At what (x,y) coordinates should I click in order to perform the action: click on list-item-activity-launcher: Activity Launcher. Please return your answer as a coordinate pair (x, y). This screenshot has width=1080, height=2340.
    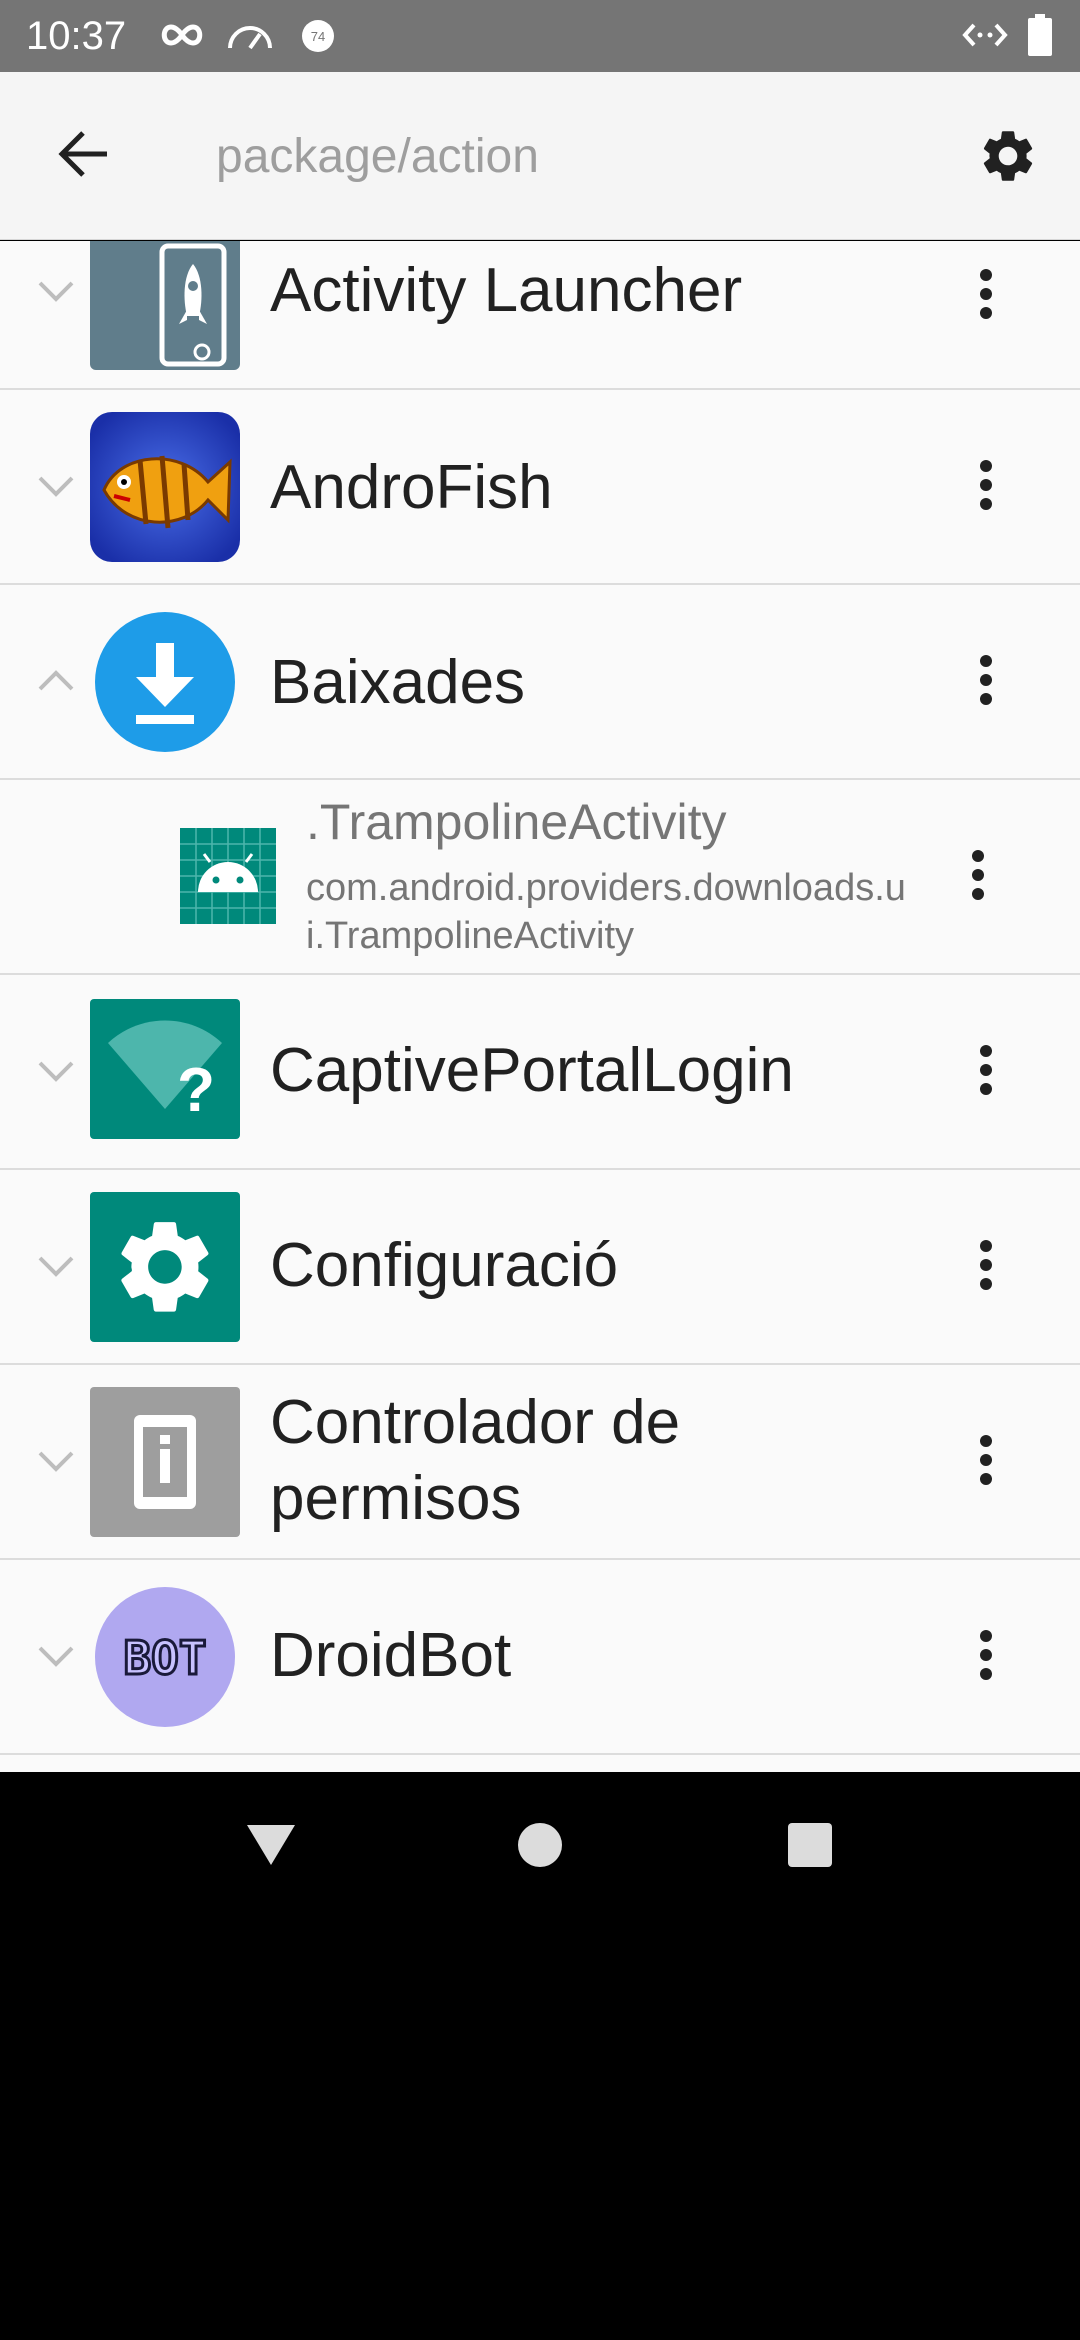
    Looking at the image, I should click on (540, 315).